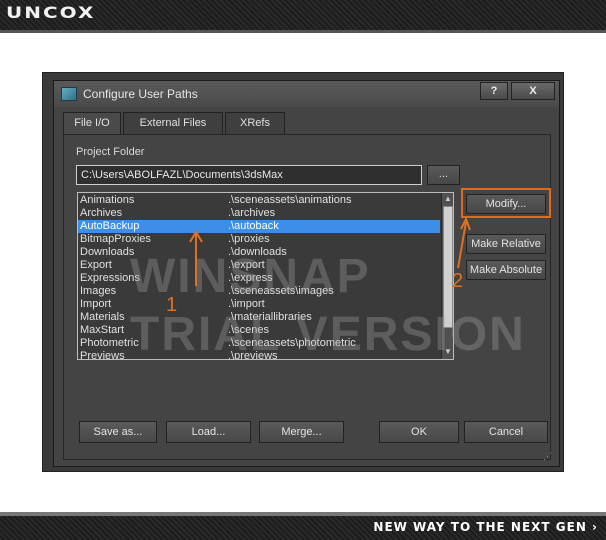 This screenshot has width=606, height=540. I want to click on path-name: Downloads, so click(107, 252).